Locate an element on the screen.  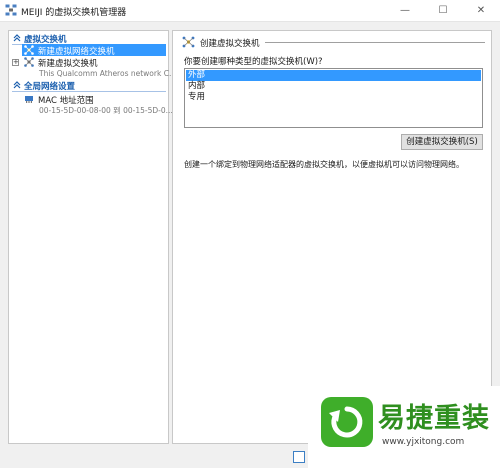
title-divider is located at coordinates (375, 42).